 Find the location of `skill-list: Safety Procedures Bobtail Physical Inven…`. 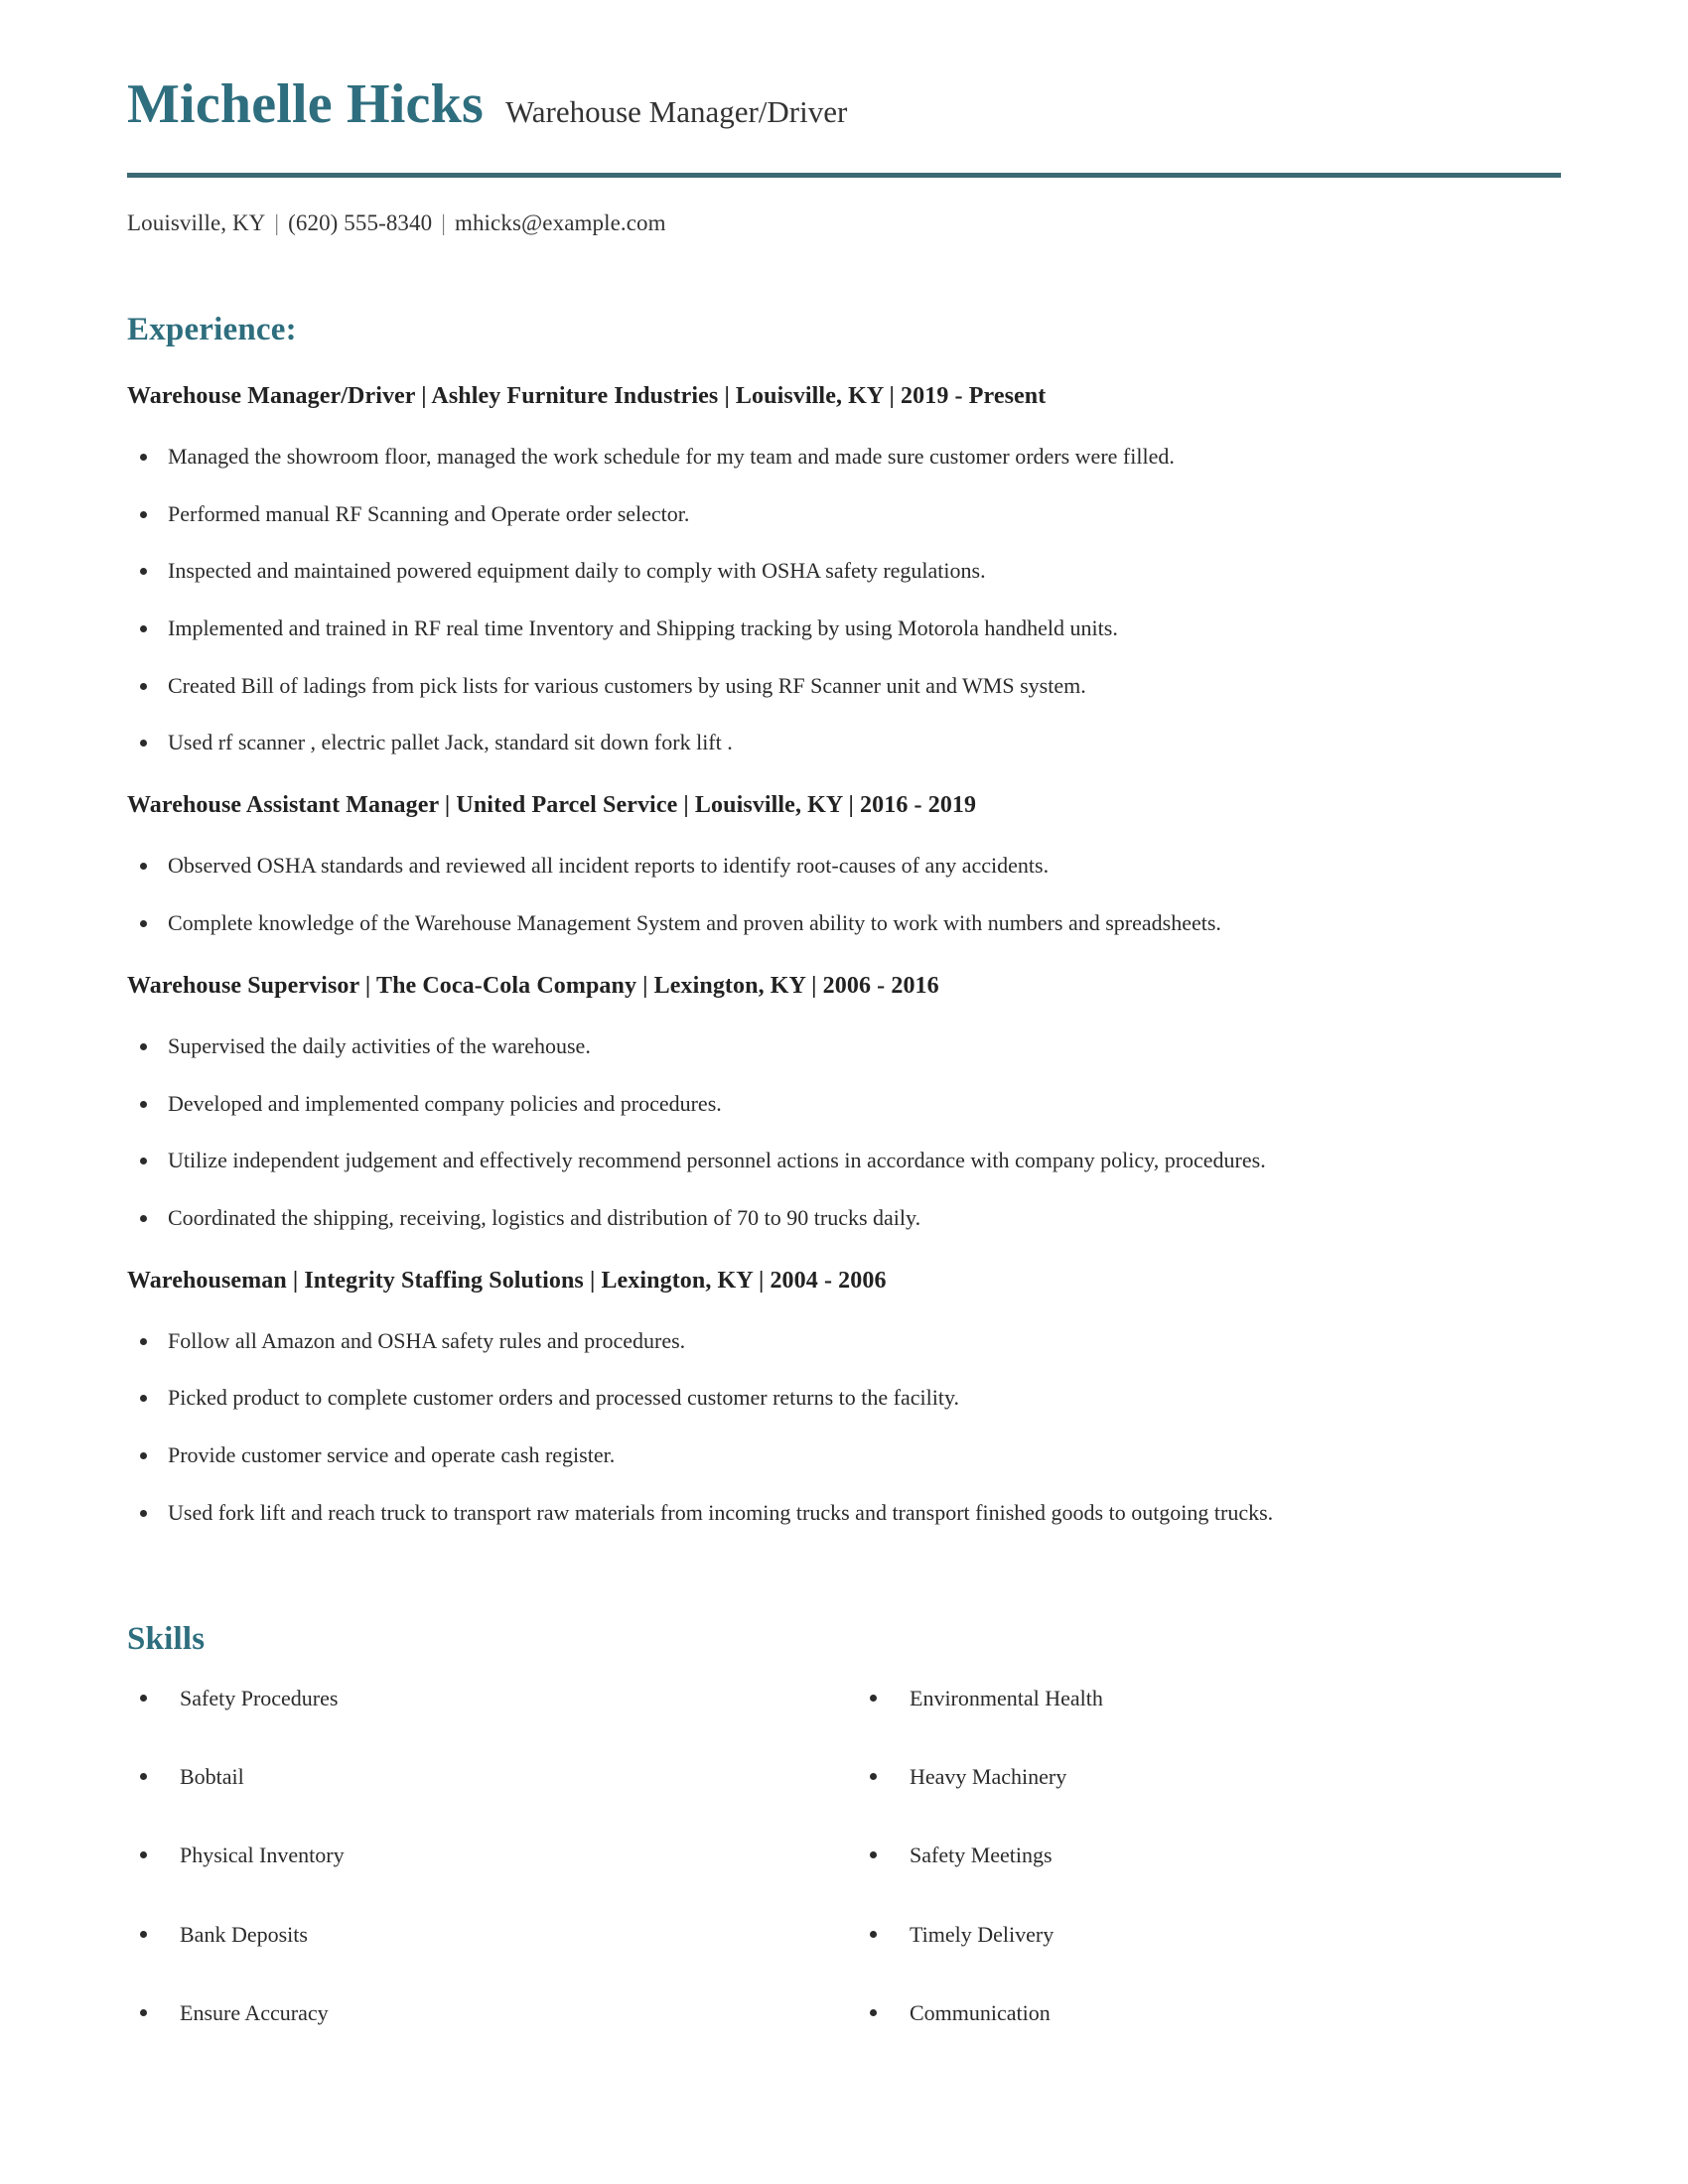

skill-list: Safety Procedures Bobtail Physical Inven… is located at coordinates (492, 1856).